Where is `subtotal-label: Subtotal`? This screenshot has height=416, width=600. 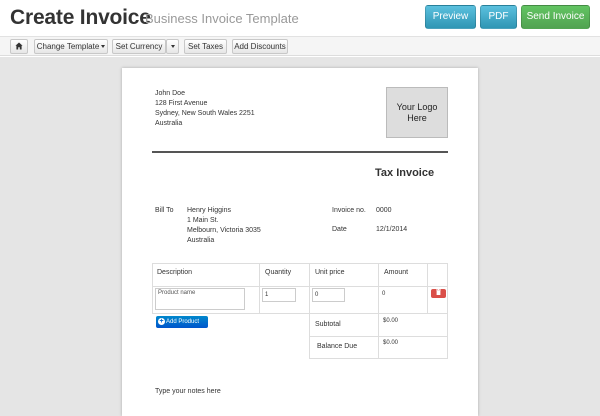
subtotal-label: Subtotal is located at coordinates (328, 324).